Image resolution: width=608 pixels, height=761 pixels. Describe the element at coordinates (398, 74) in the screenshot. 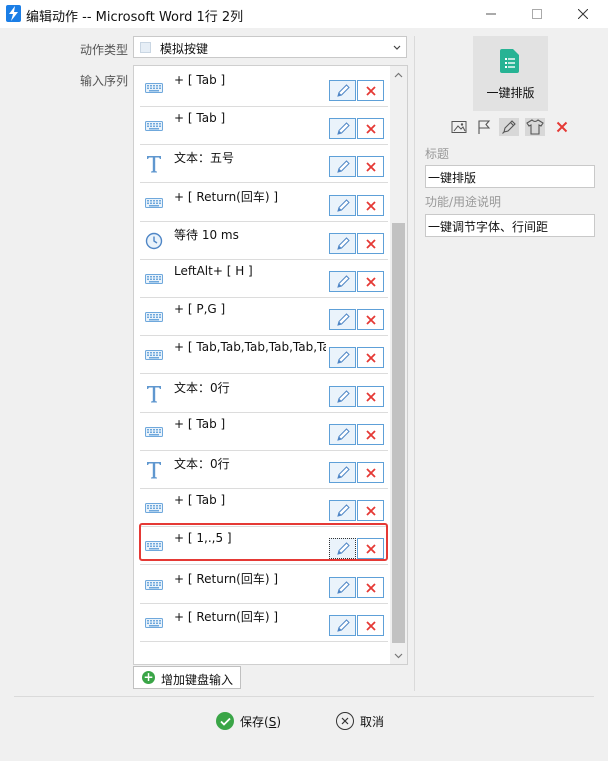

I see `scroll-up-arrow-icon` at that location.